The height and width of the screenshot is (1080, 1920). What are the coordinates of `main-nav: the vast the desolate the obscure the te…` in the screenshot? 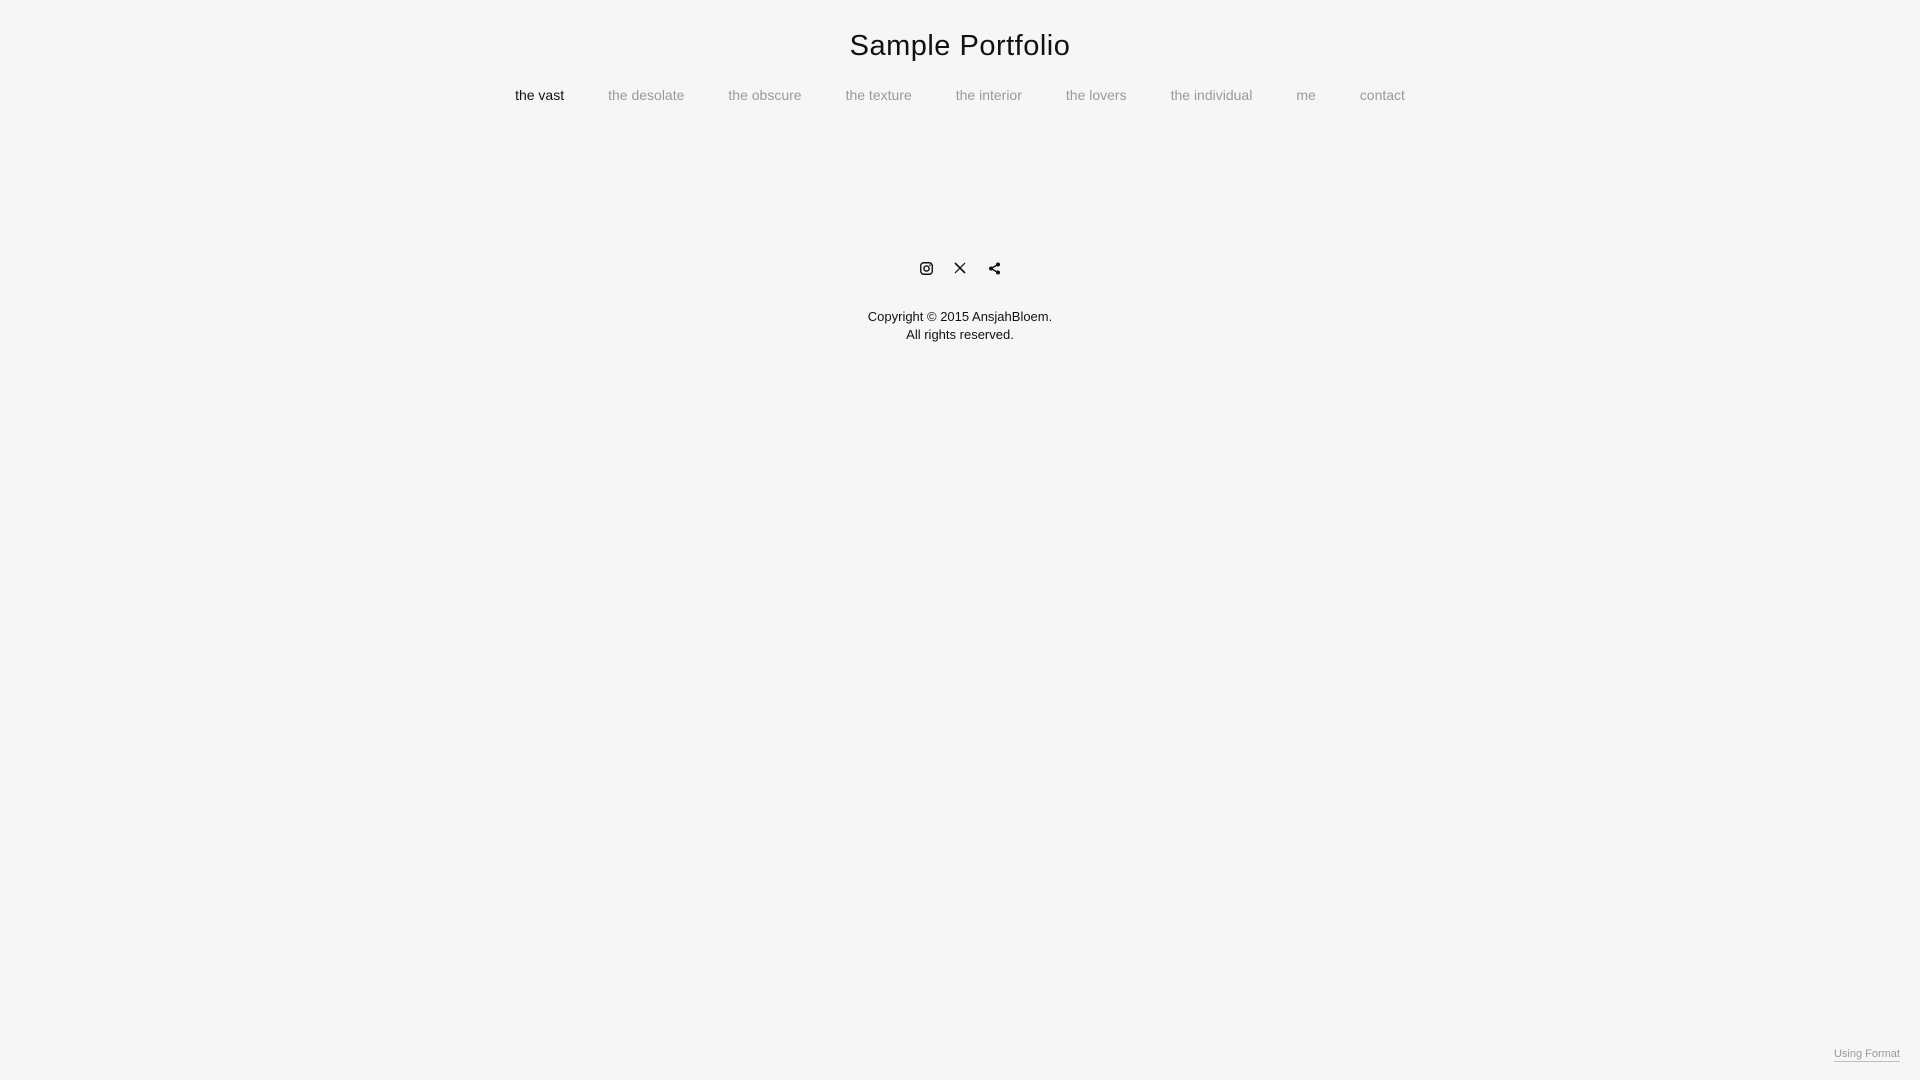 It's located at (960, 95).